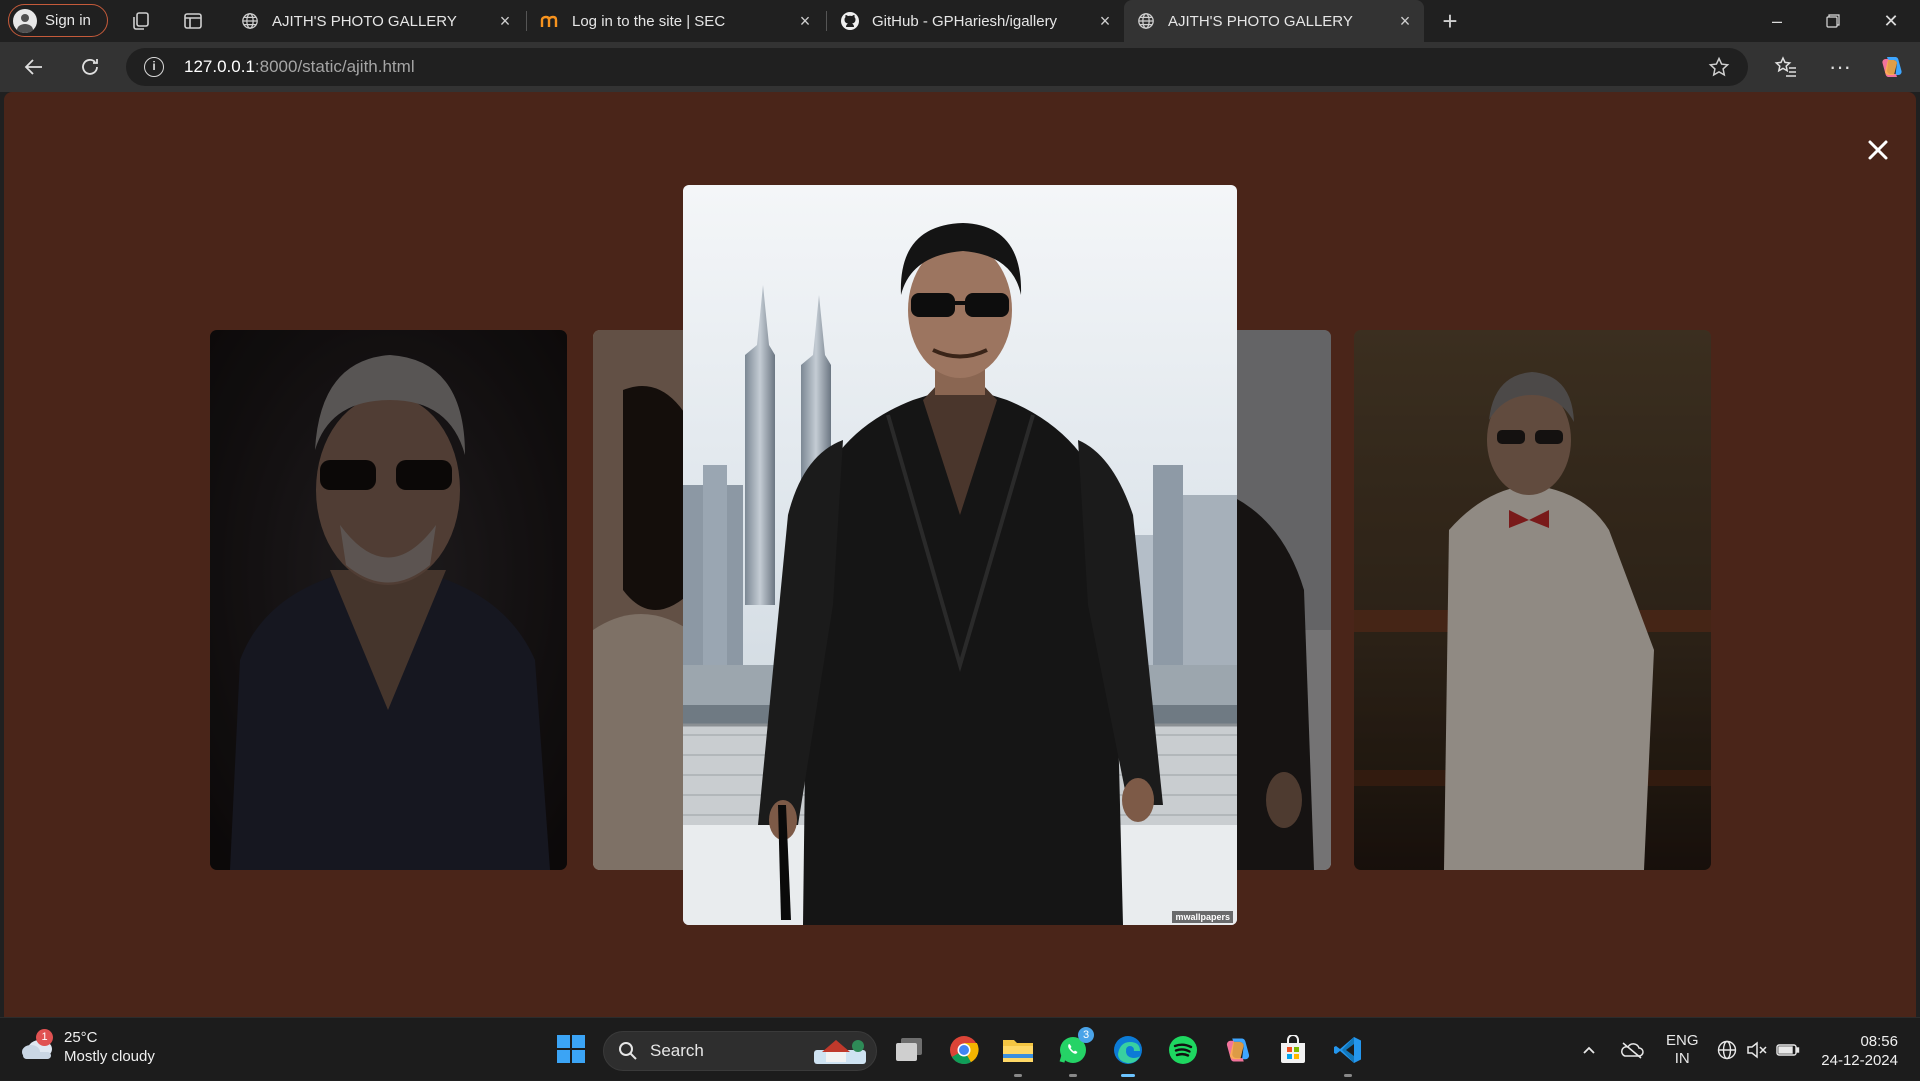 This screenshot has width=1920, height=1081. What do you see at coordinates (937, 67) in the screenshot?
I see `address-bar: i 127.0.0.1:8000/static/ajith.html` at bounding box center [937, 67].